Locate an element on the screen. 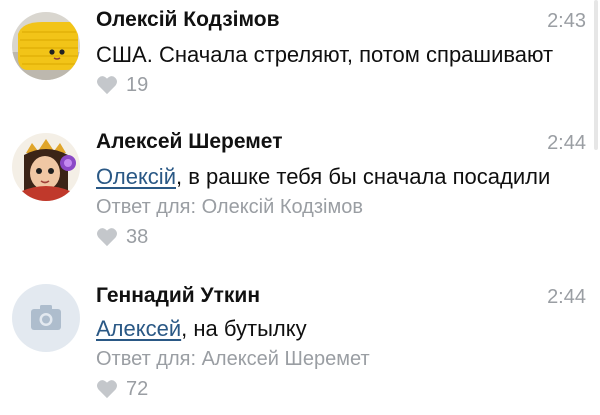 The width and height of the screenshot is (600, 415). like-button: 38 is located at coordinates (122, 237).